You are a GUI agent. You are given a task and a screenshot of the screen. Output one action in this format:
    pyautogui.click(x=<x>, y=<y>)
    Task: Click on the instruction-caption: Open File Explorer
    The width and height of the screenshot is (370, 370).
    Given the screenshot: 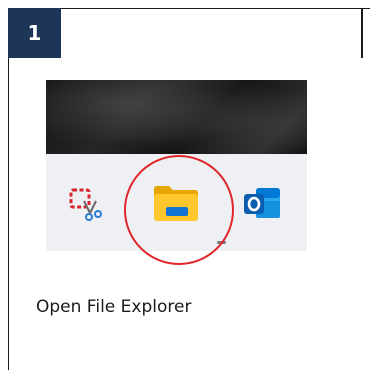 What is the action you would take?
    pyautogui.click(x=114, y=307)
    